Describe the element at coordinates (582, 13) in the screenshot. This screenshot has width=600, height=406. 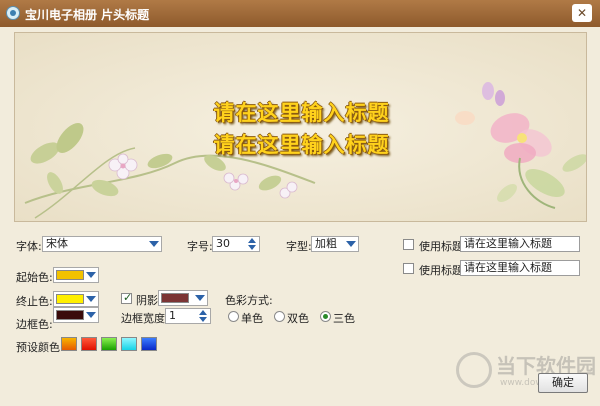
I see `close-button: ✕` at that location.